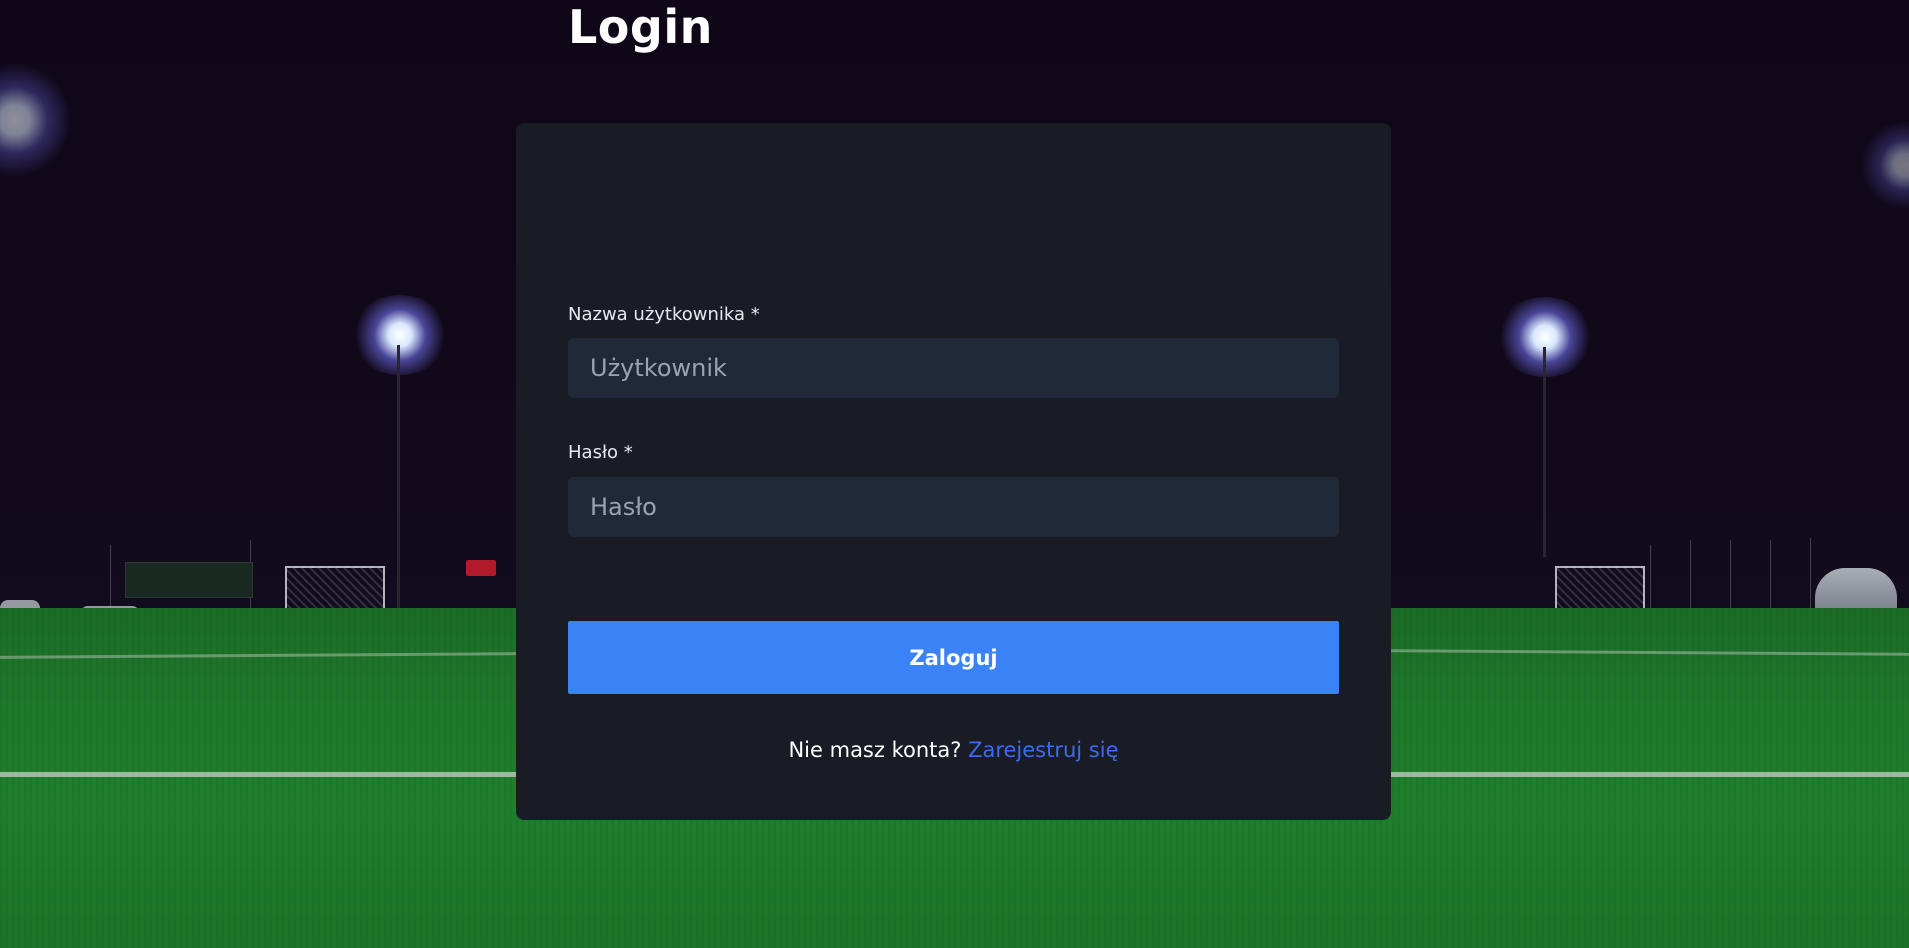  What do you see at coordinates (1043, 750) in the screenshot?
I see `register-link: Zarejestruj się` at bounding box center [1043, 750].